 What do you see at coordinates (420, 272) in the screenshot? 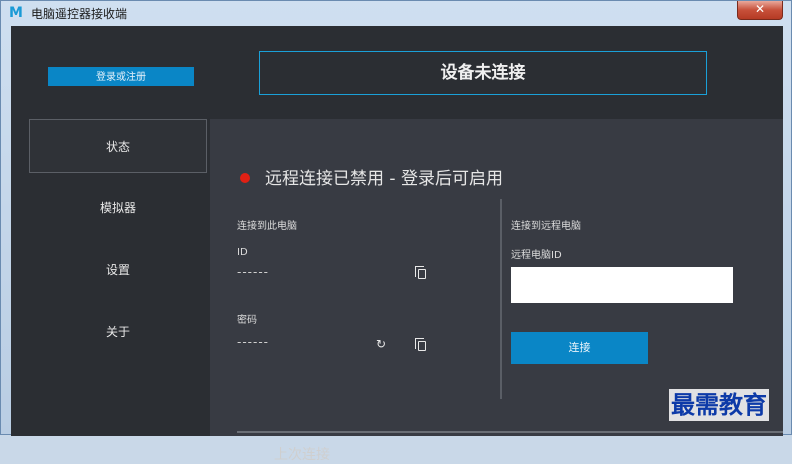
I see `copy-id-icon` at bounding box center [420, 272].